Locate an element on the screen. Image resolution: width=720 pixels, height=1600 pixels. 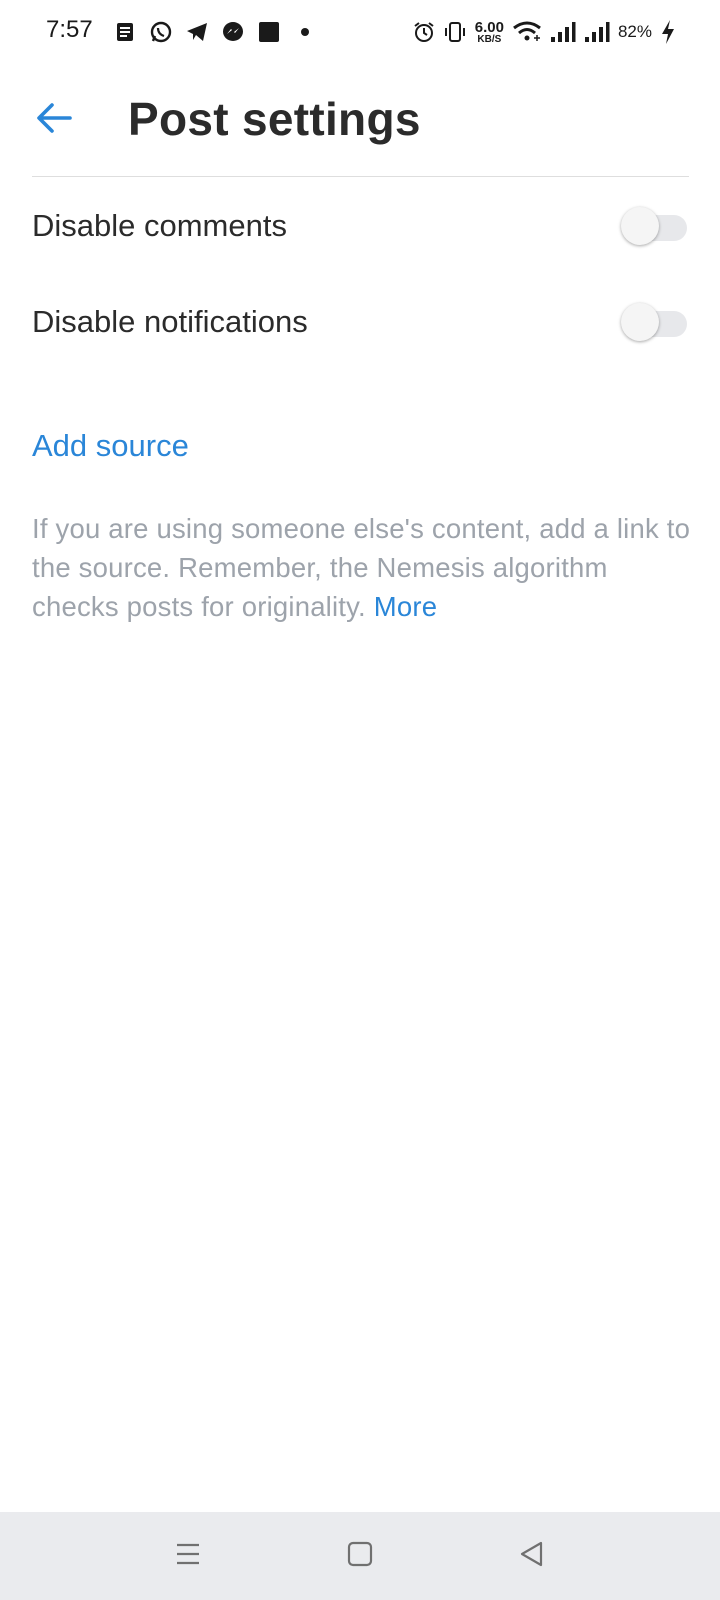
status-bar: 7:57 6.00 KB/S 82% is located at coordinates (360, 32).